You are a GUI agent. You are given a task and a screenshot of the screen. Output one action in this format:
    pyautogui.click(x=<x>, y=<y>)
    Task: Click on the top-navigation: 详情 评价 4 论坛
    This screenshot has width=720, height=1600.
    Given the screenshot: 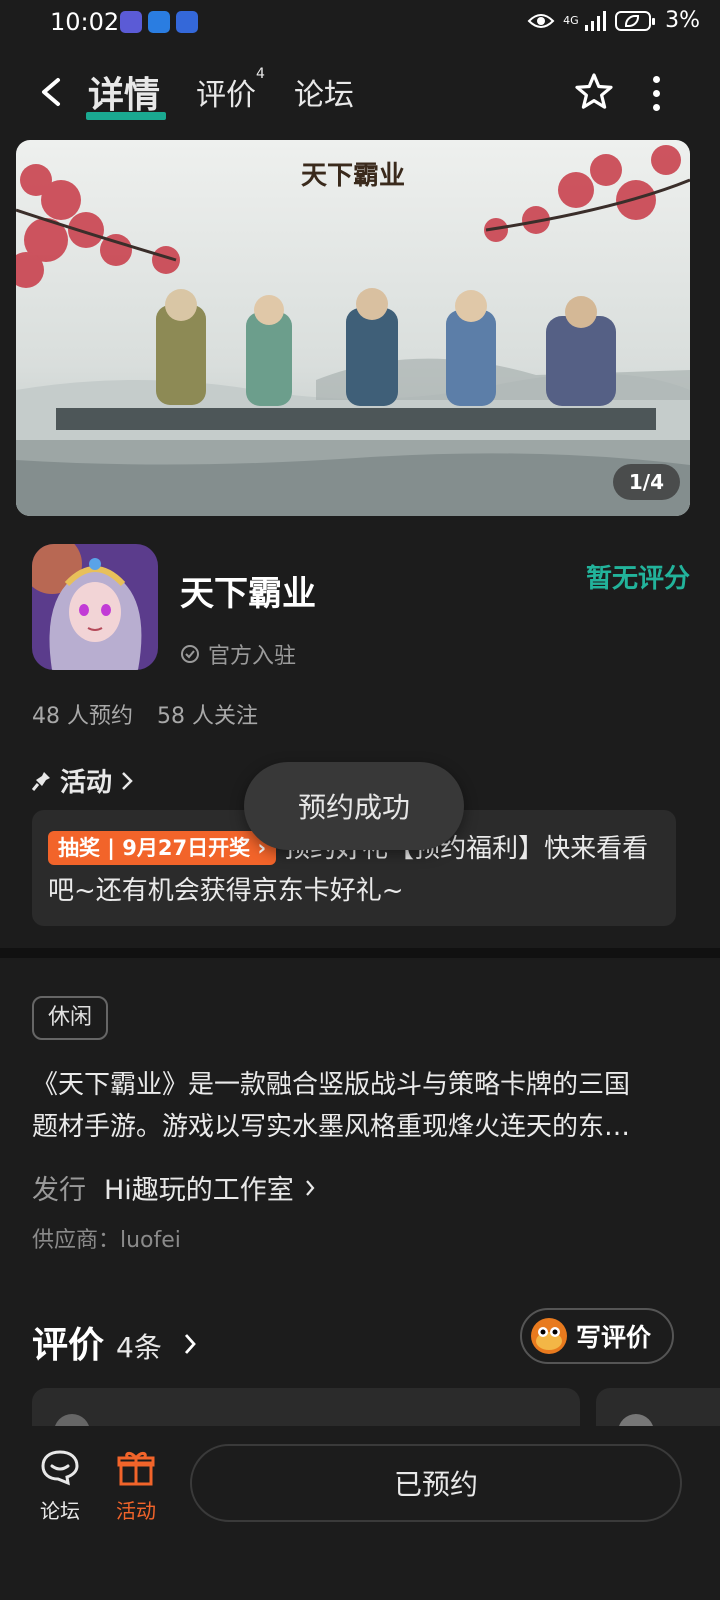 What is the action you would take?
    pyautogui.click(x=360, y=93)
    